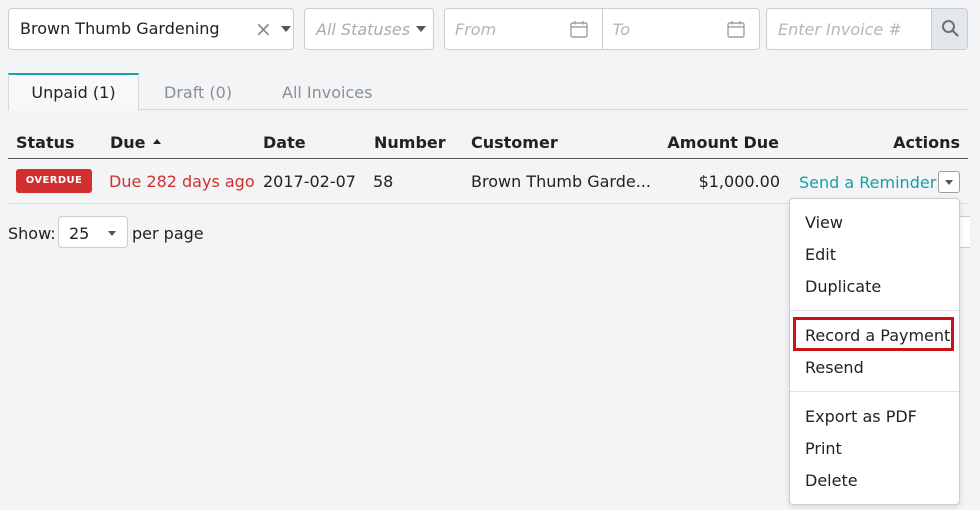 This screenshot has height=510, width=980. What do you see at coordinates (120, 28) in the screenshot?
I see `customer-filter-value: Brown Thumb Gardening` at bounding box center [120, 28].